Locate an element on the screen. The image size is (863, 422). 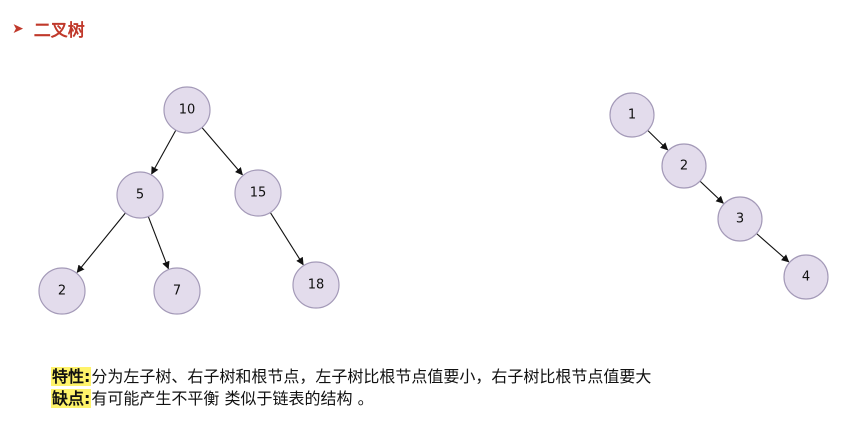
node-label: 15 is located at coordinates (258, 193).